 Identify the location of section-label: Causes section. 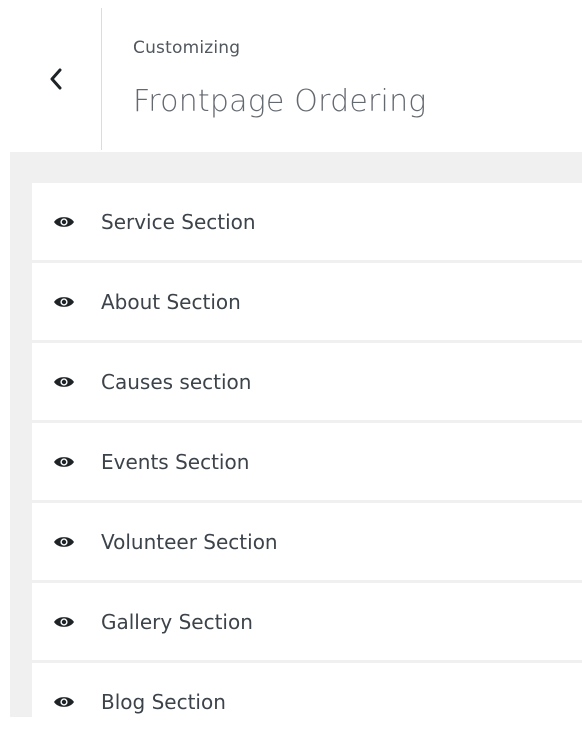
(176, 381).